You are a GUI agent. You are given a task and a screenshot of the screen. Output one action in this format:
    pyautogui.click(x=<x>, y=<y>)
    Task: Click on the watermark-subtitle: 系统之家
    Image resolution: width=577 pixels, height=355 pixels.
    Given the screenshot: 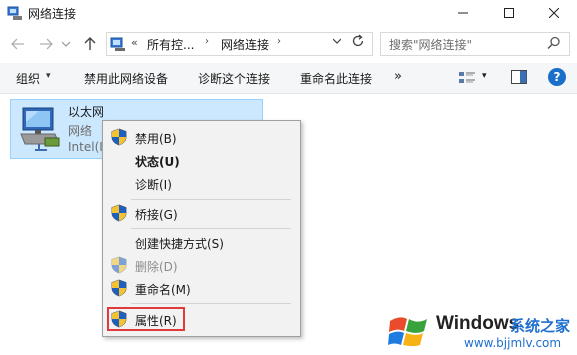 What is the action you would take?
    pyautogui.click(x=540, y=326)
    